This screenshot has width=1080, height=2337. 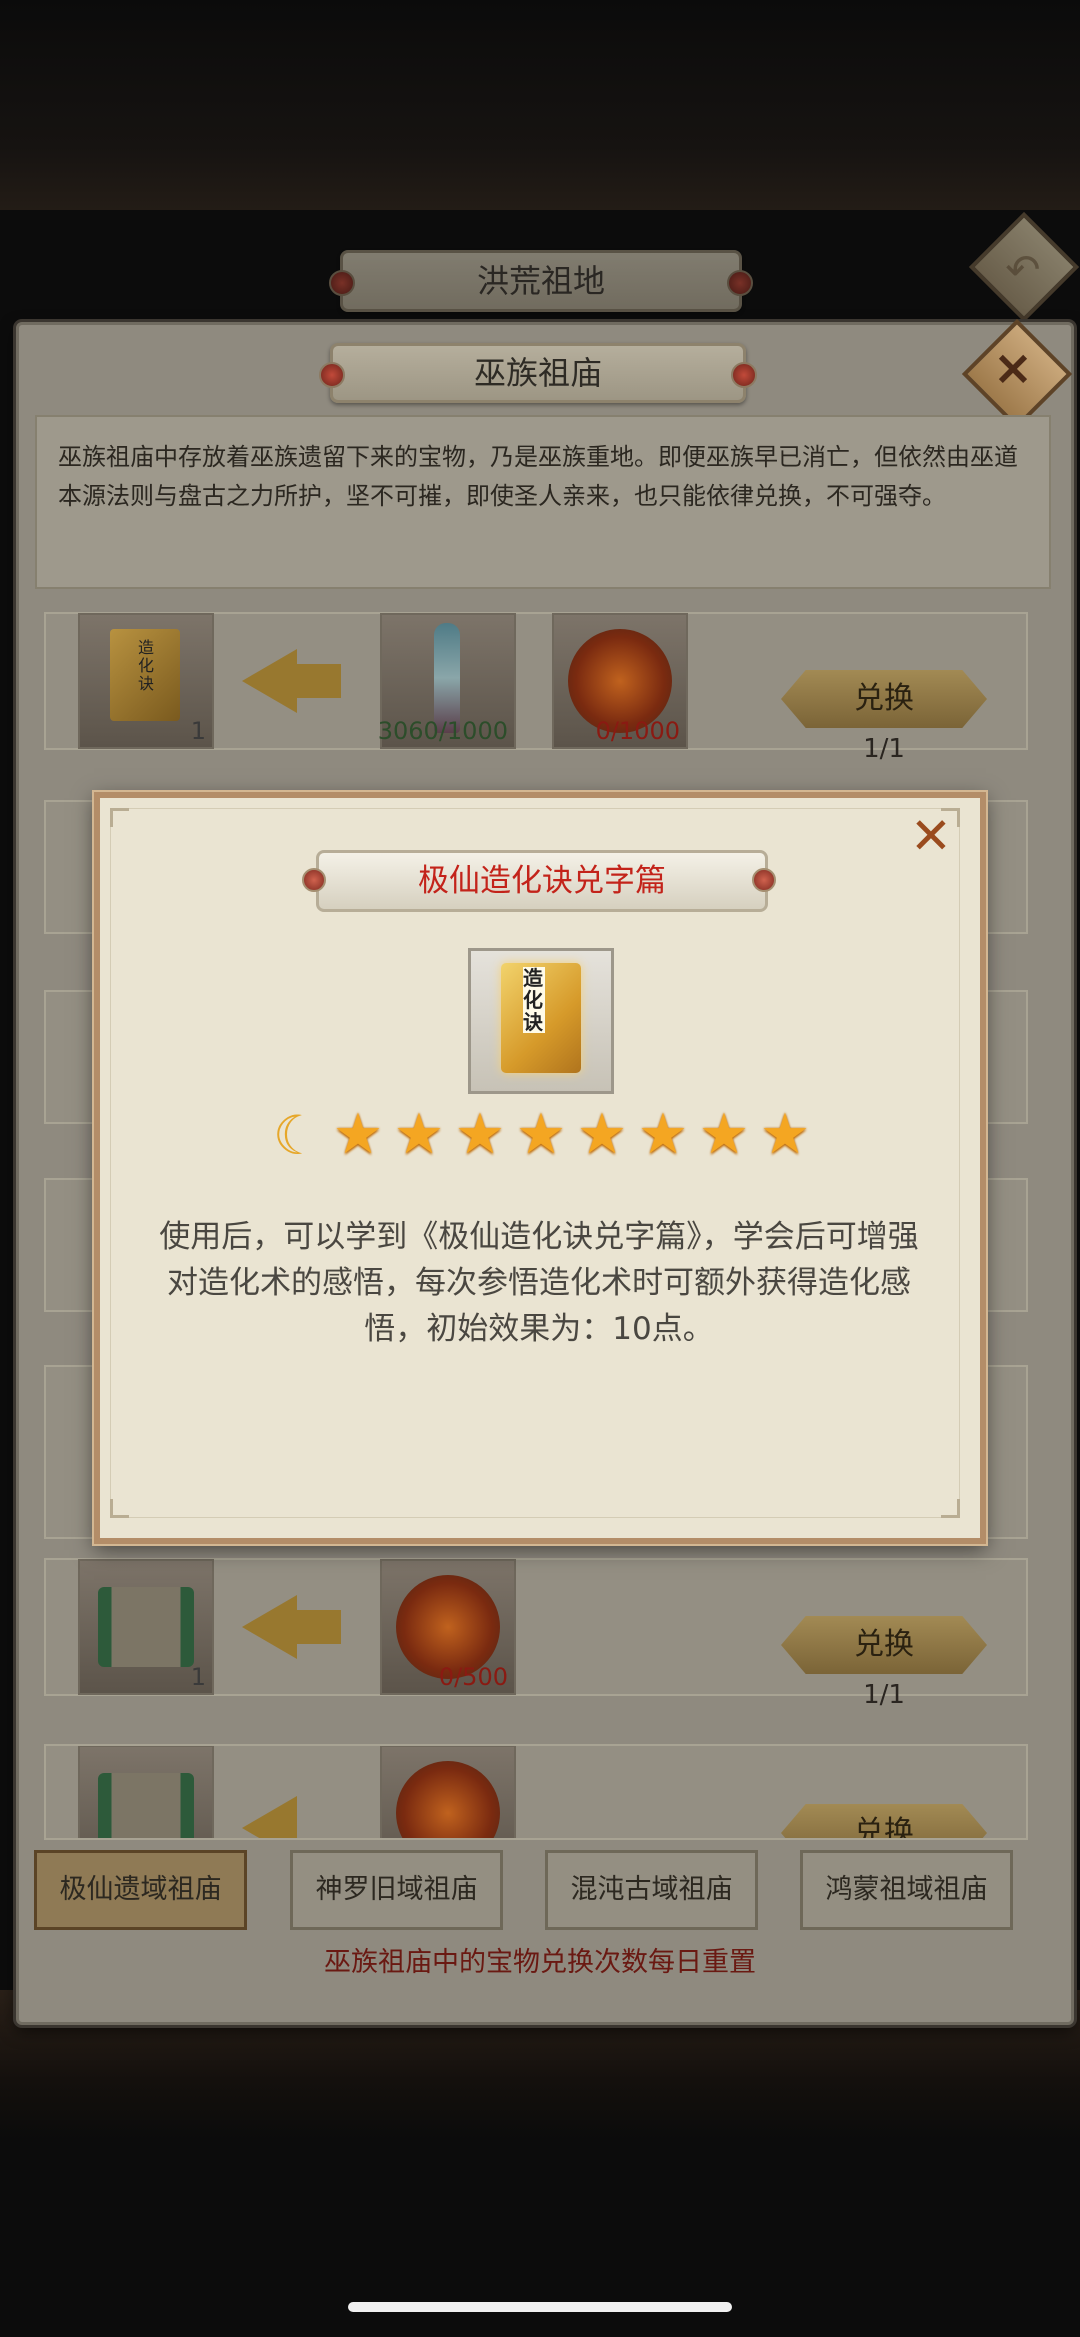 I want to click on item-rating: ☾ ★ ★ ★ ★ ★ ★ ★ ★, so click(x=541, y=1134).